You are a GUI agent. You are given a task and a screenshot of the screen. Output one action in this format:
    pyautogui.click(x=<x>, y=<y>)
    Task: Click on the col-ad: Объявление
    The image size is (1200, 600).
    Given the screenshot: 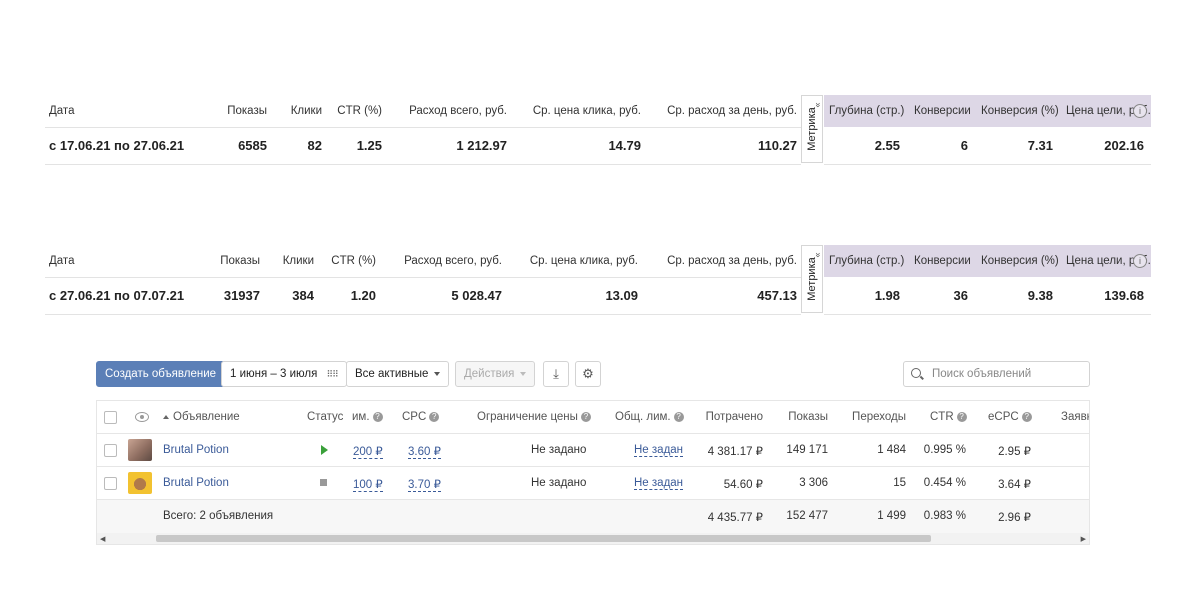 What is the action you would take?
    pyautogui.click(x=201, y=417)
    